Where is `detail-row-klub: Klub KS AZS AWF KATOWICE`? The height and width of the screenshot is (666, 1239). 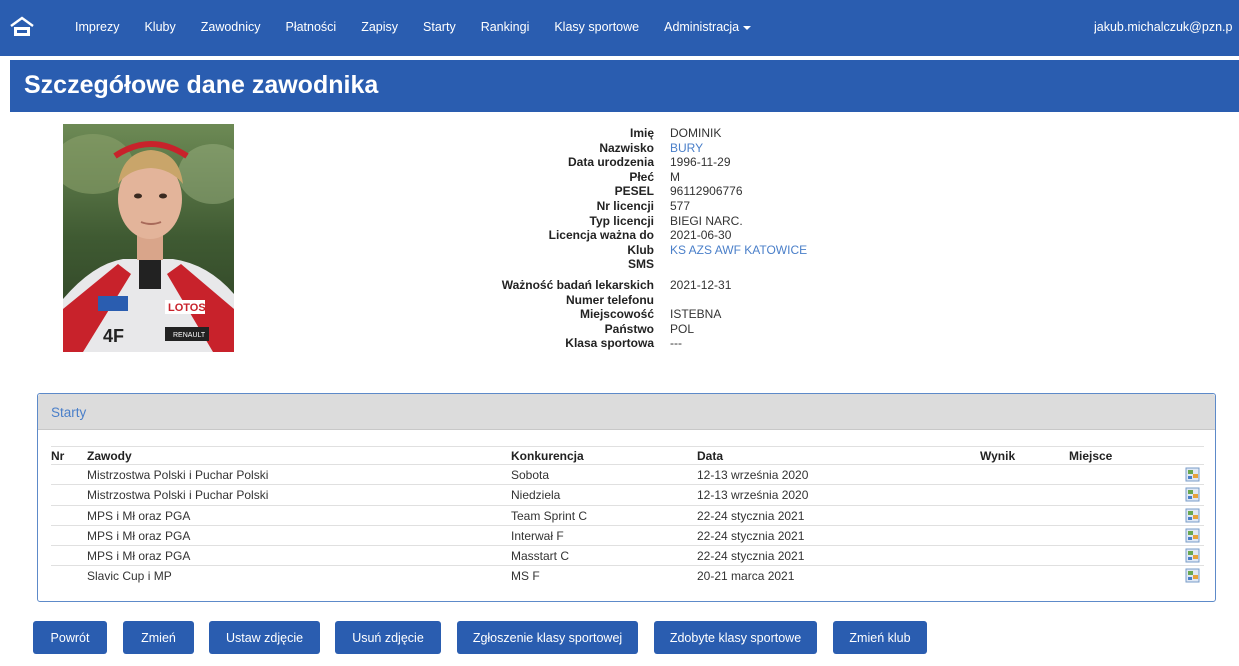
detail-row-klub: Klub KS AZS AWF KATOWICE is located at coordinates (650, 250).